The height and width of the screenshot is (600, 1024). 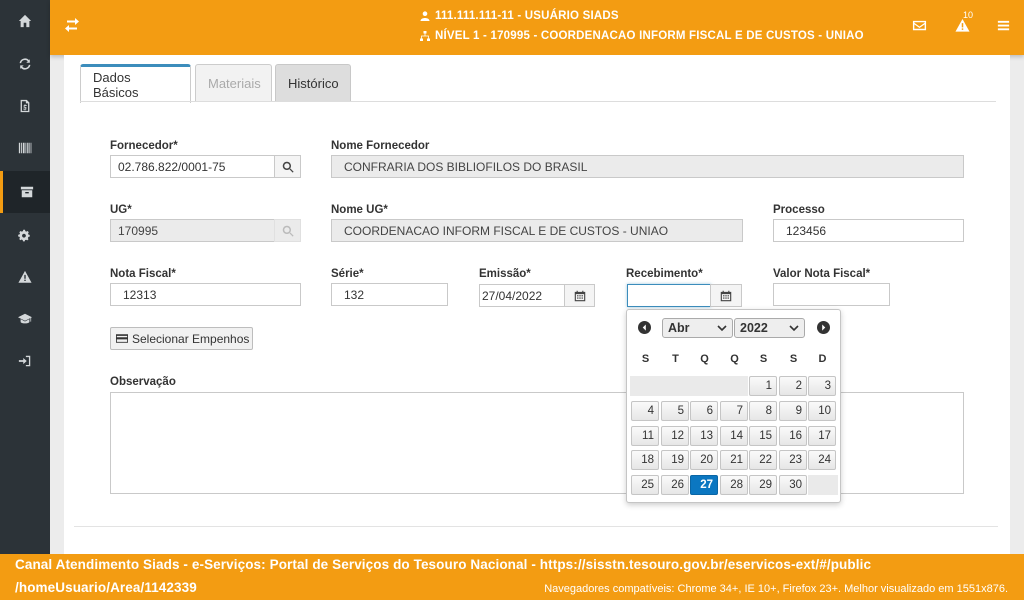 I want to click on alerts-button, so click(x=963, y=26).